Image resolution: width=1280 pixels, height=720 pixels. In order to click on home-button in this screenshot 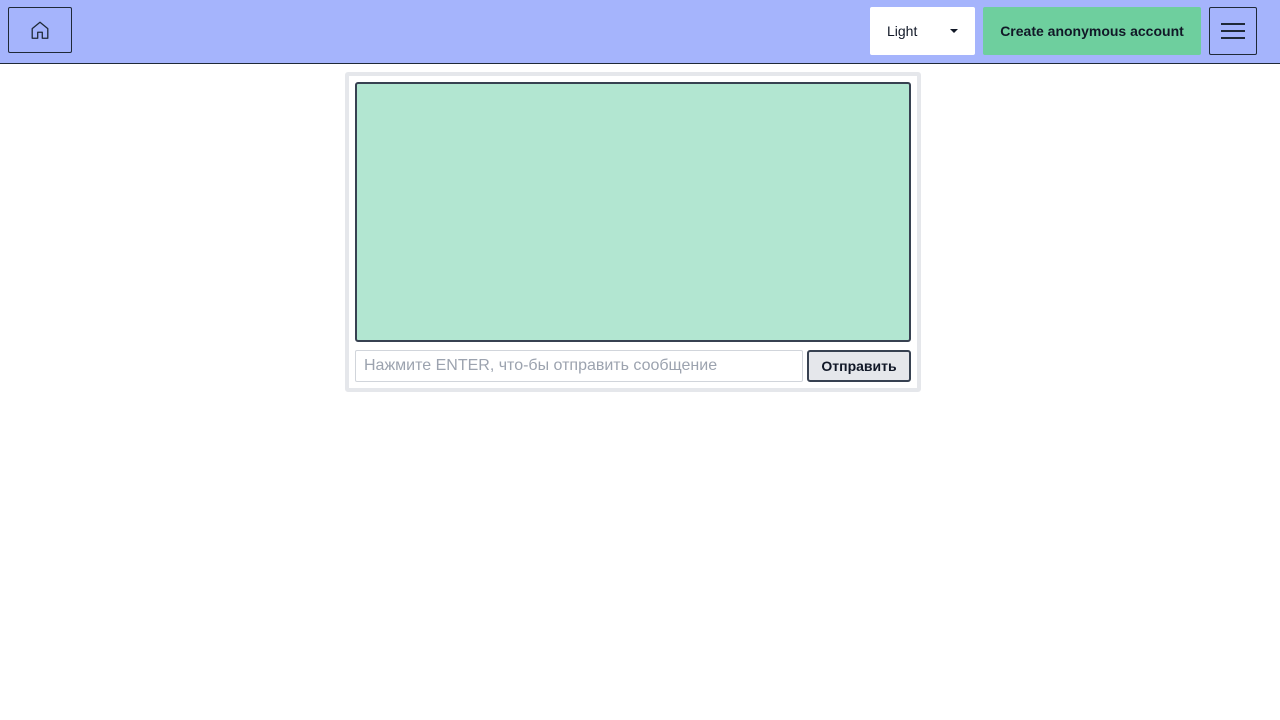, I will do `click(40, 30)`.